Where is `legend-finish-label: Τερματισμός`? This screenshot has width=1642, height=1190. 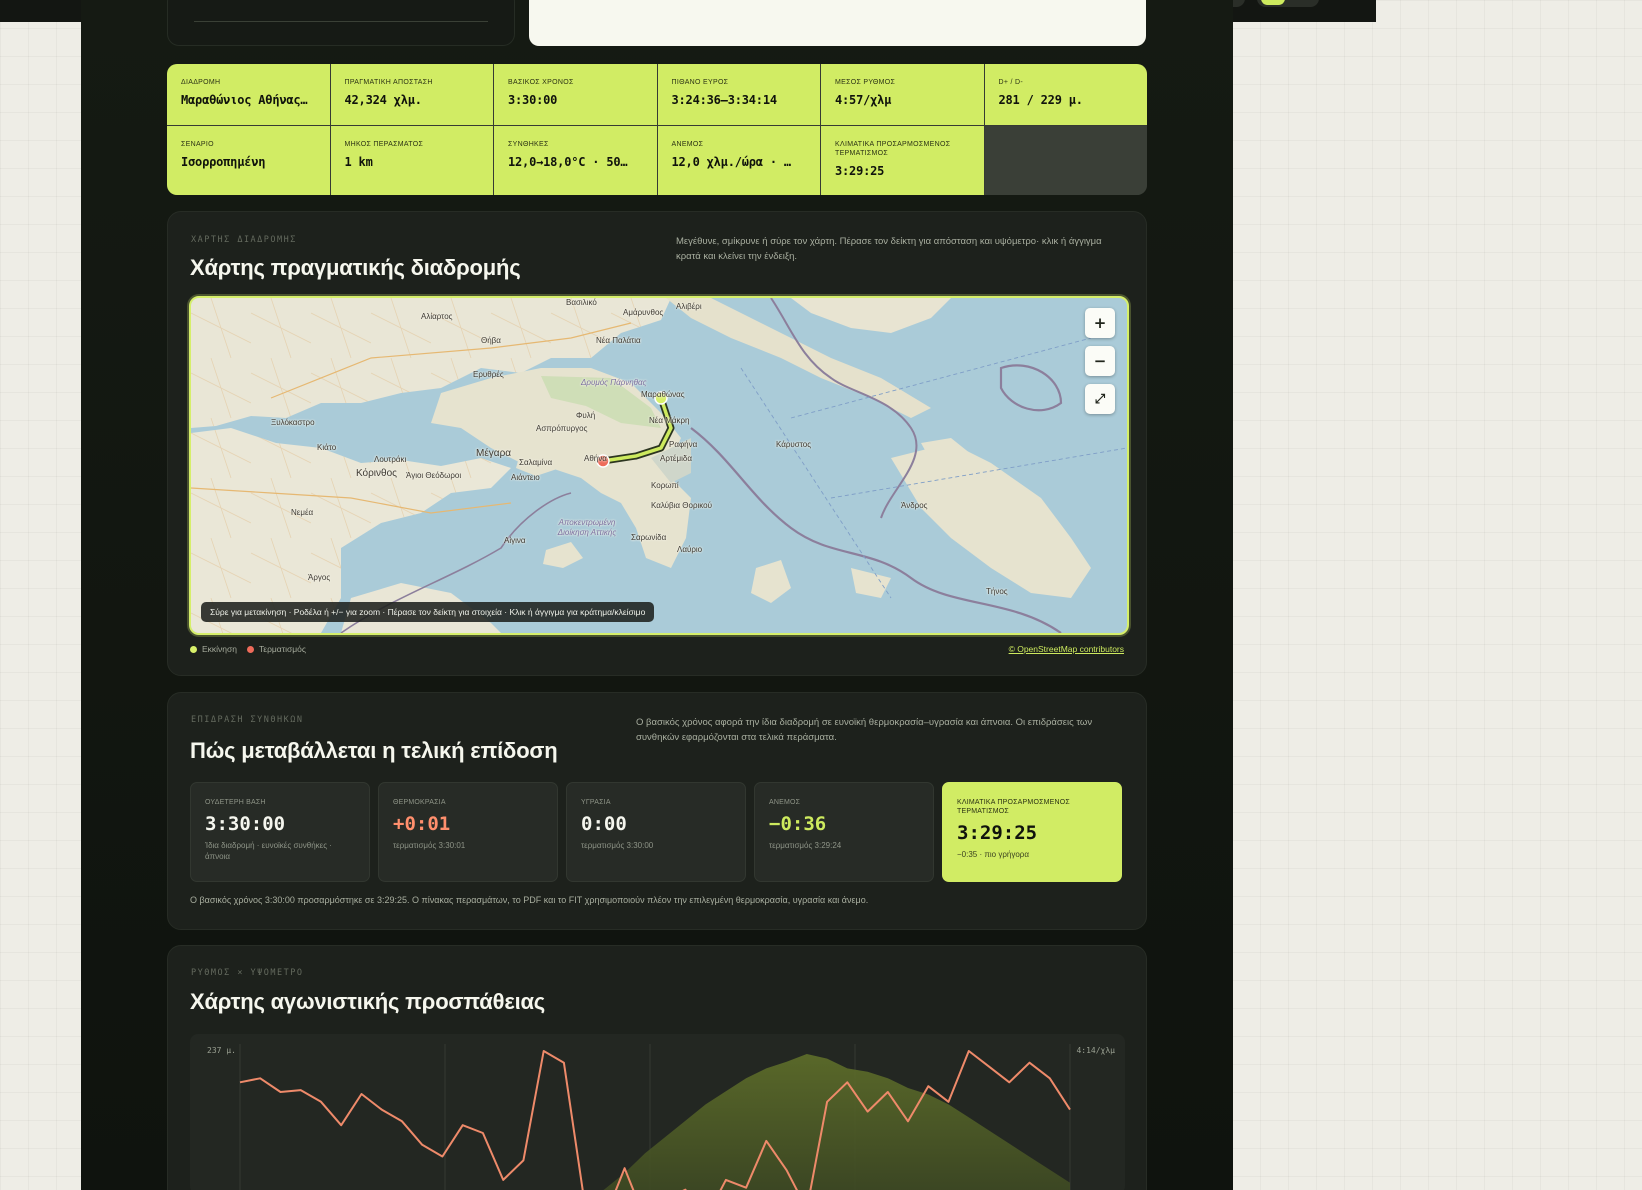
legend-finish-label: Τερματισμός is located at coordinates (282, 649).